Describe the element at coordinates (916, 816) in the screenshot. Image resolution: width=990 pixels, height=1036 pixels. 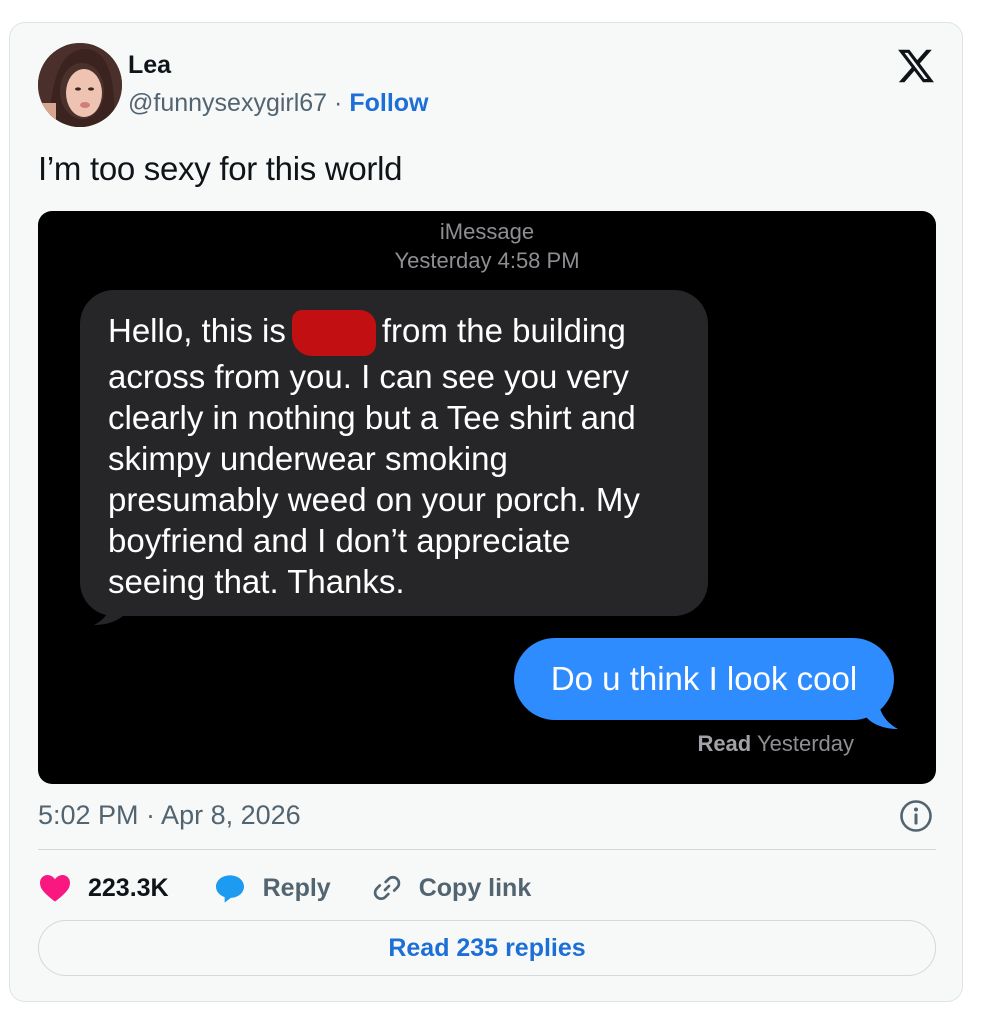
I see `info-icon` at that location.